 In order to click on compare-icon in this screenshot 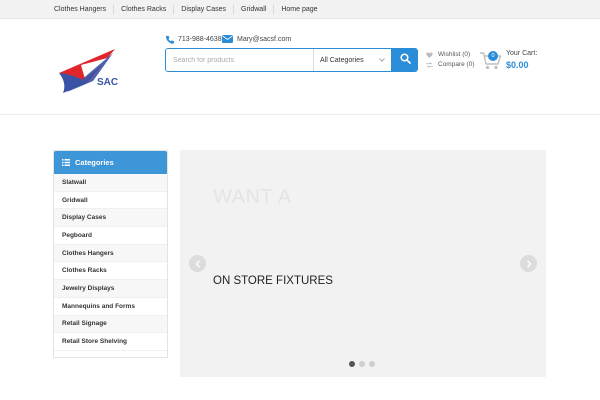, I will do `click(429, 64)`.